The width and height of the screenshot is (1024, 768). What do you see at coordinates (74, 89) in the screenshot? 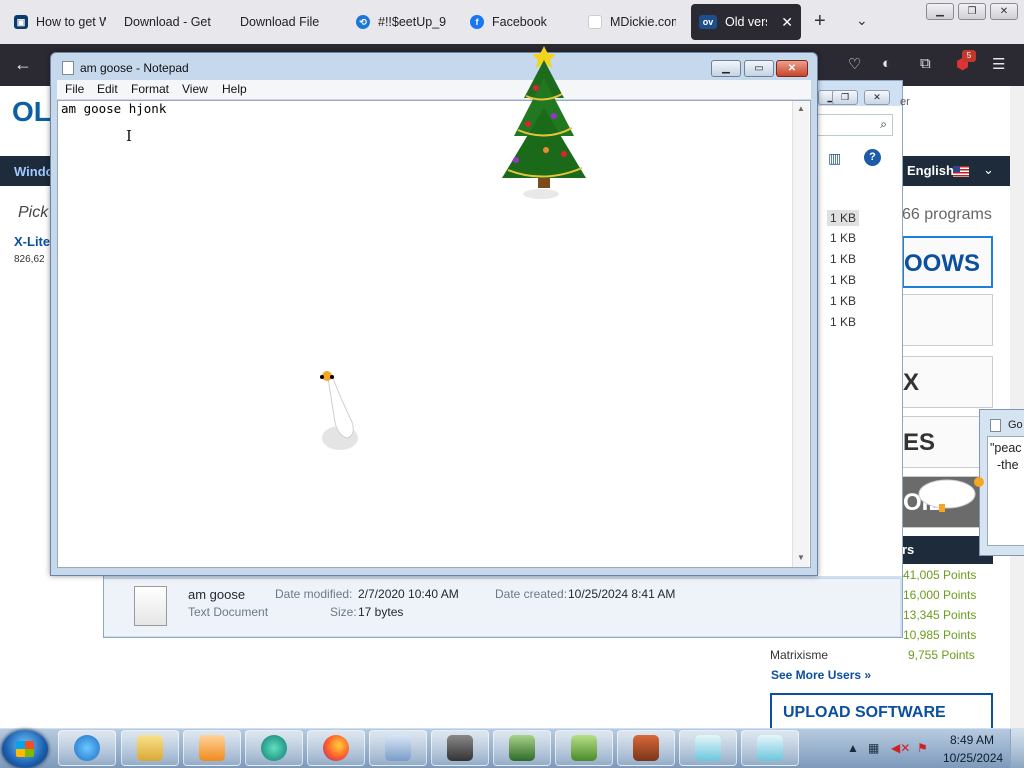
I see `menu-file: File` at bounding box center [74, 89].